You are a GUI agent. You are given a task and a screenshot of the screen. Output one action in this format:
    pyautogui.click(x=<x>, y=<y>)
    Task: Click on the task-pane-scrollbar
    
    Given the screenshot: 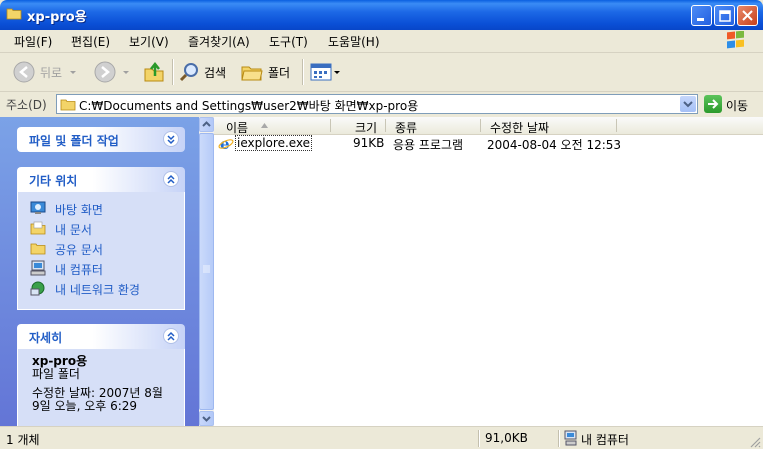 What is the action you would take?
    pyautogui.click(x=206, y=271)
    